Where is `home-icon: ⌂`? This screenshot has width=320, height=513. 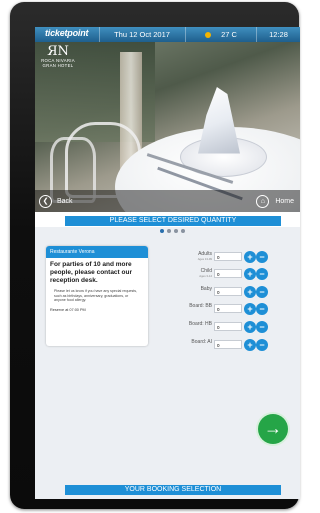
home-icon: ⌂ is located at coordinates (263, 201).